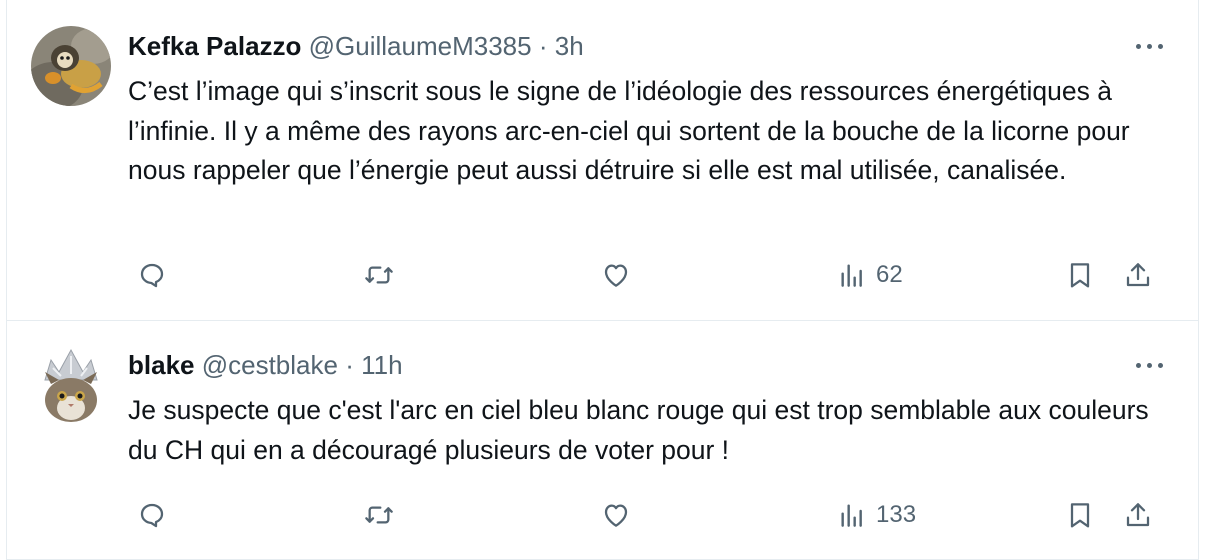 This screenshot has width=1208, height=560. What do you see at coordinates (270, 365) in the screenshot?
I see `user-handle: @cestblake` at bounding box center [270, 365].